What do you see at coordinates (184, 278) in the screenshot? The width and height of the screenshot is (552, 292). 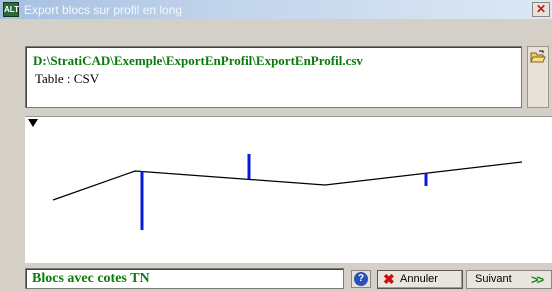 I see `status-label: Blocs avec cotes TN` at bounding box center [184, 278].